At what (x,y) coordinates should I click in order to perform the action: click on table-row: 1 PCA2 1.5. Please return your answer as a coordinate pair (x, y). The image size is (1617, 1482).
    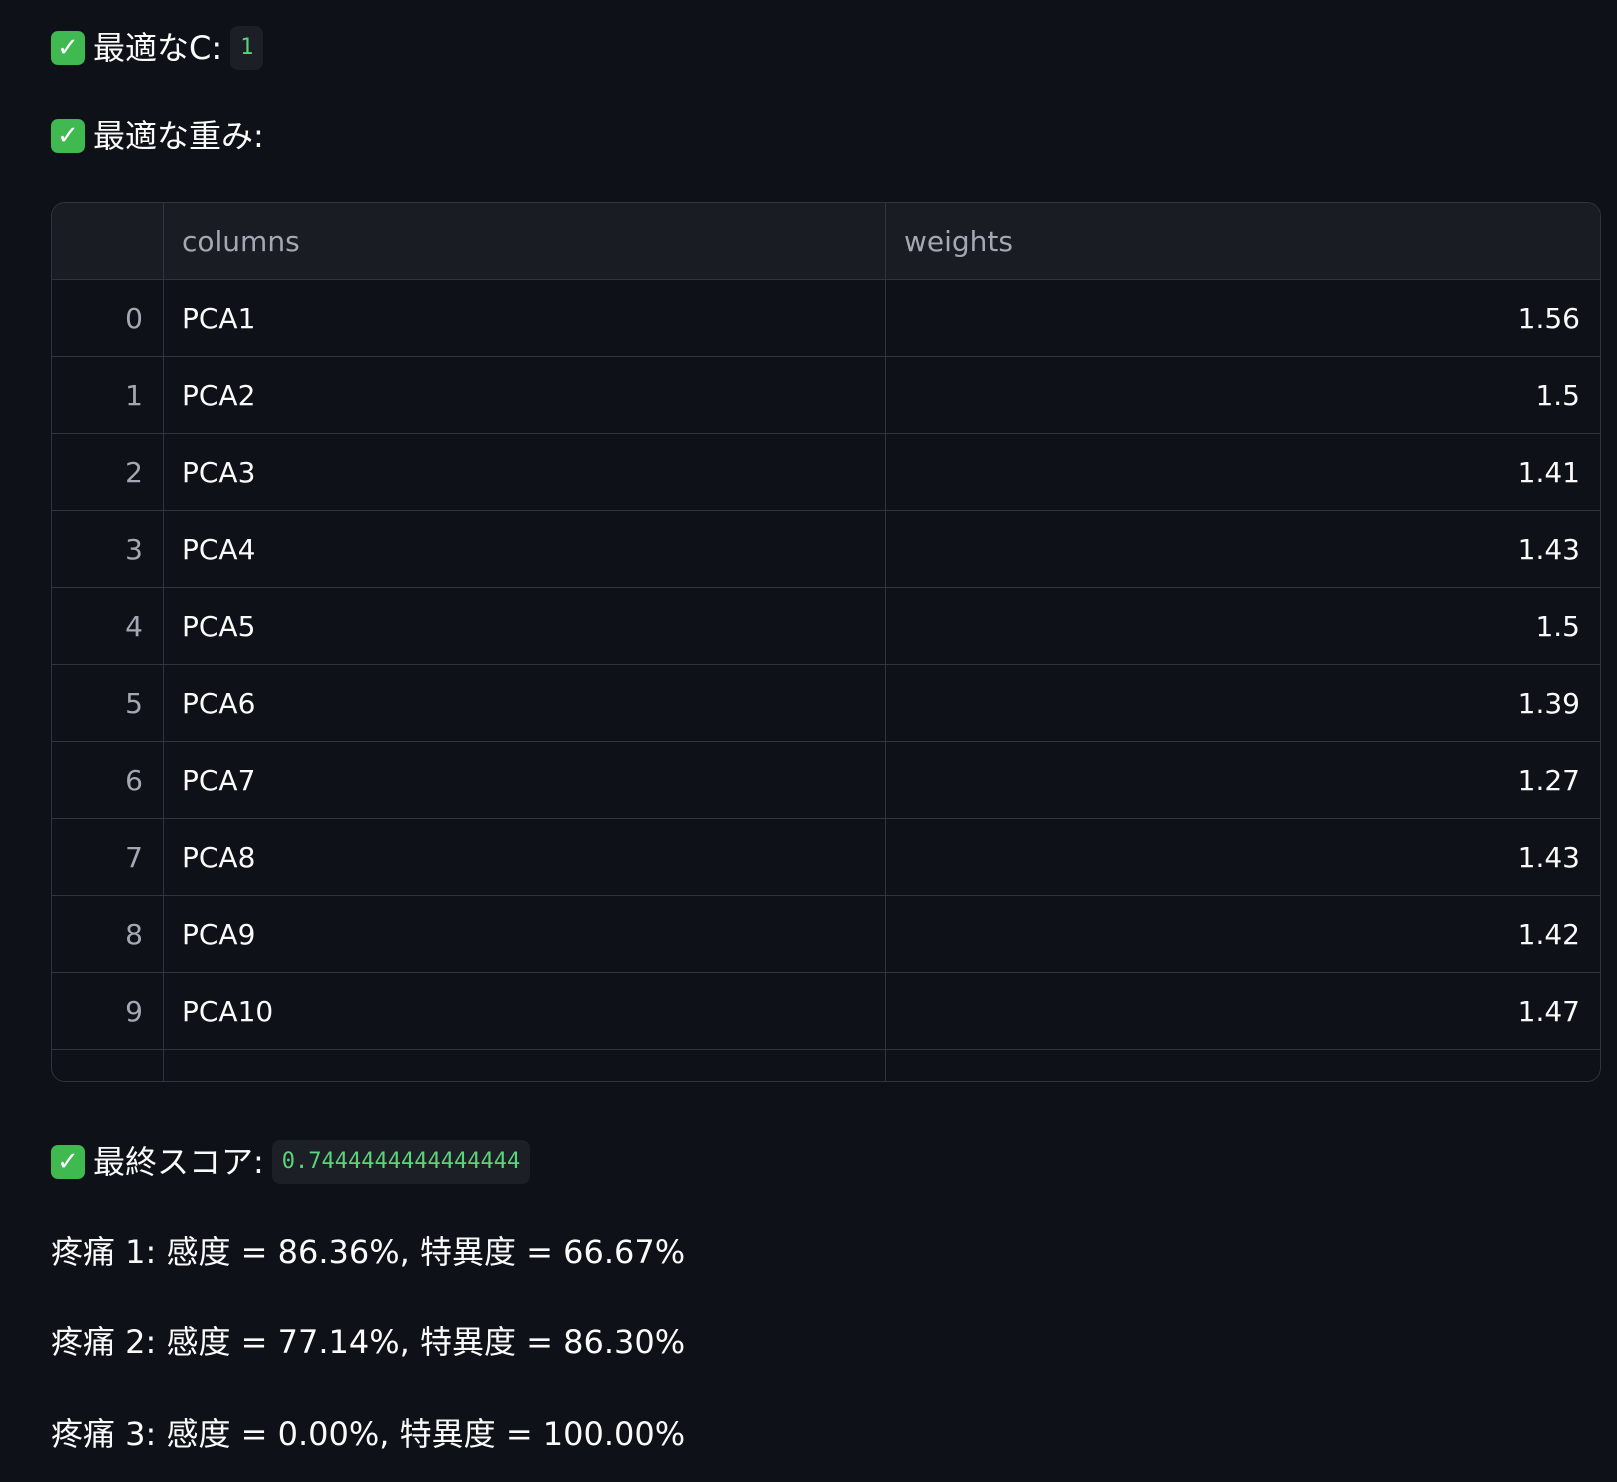
    Looking at the image, I should click on (826, 395).